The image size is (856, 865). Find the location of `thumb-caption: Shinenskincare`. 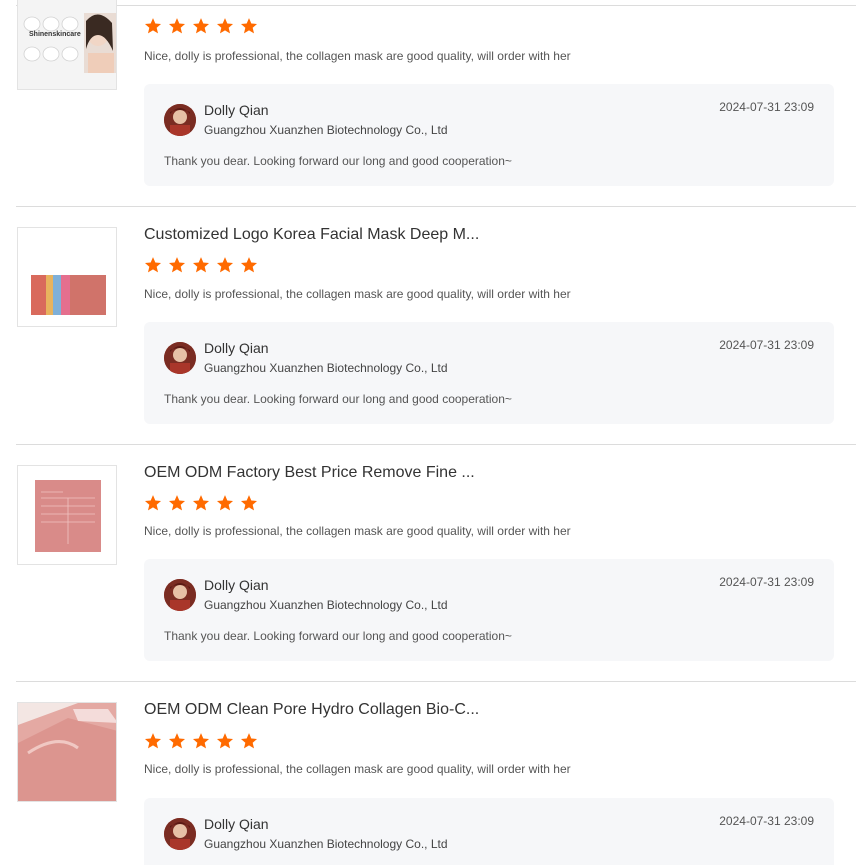

thumb-caption: Shinenskincare is located at coordinates (55, 34).